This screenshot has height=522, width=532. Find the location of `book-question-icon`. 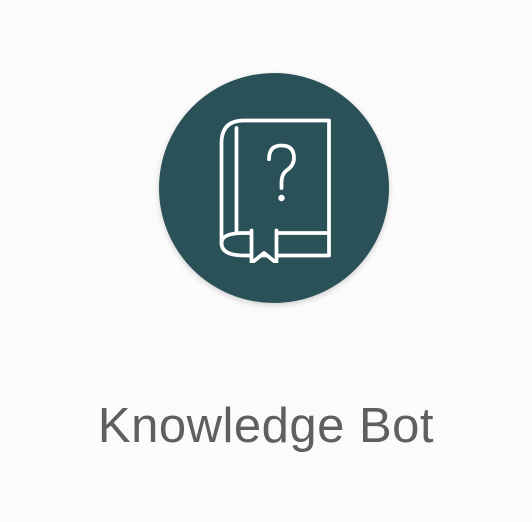

book-question-icon is located at coordinates (275, 190).